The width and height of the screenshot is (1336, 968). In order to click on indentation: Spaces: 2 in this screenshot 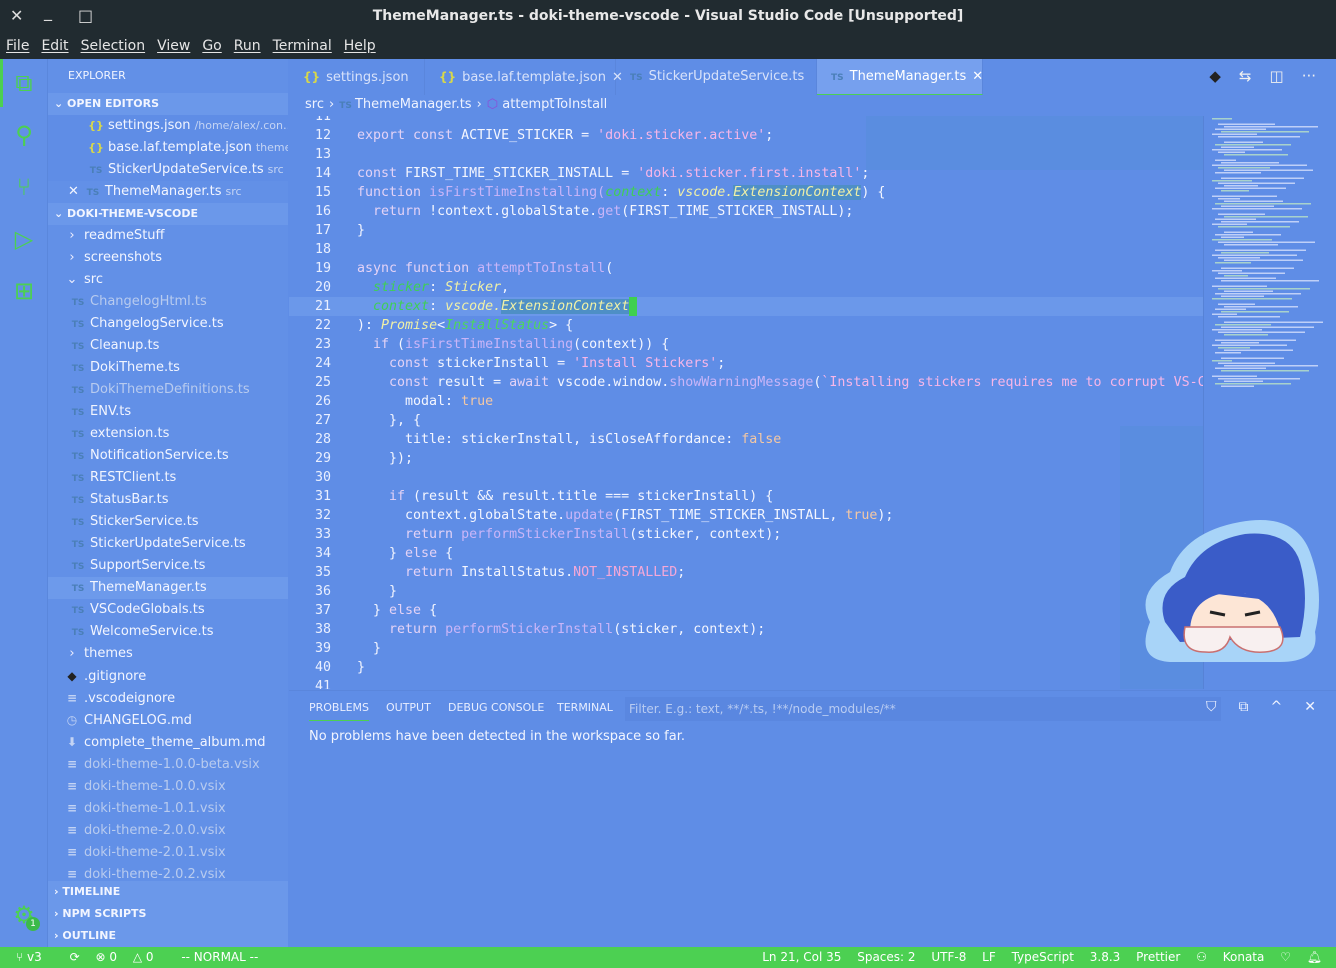, I will do `click(886, 957)`.